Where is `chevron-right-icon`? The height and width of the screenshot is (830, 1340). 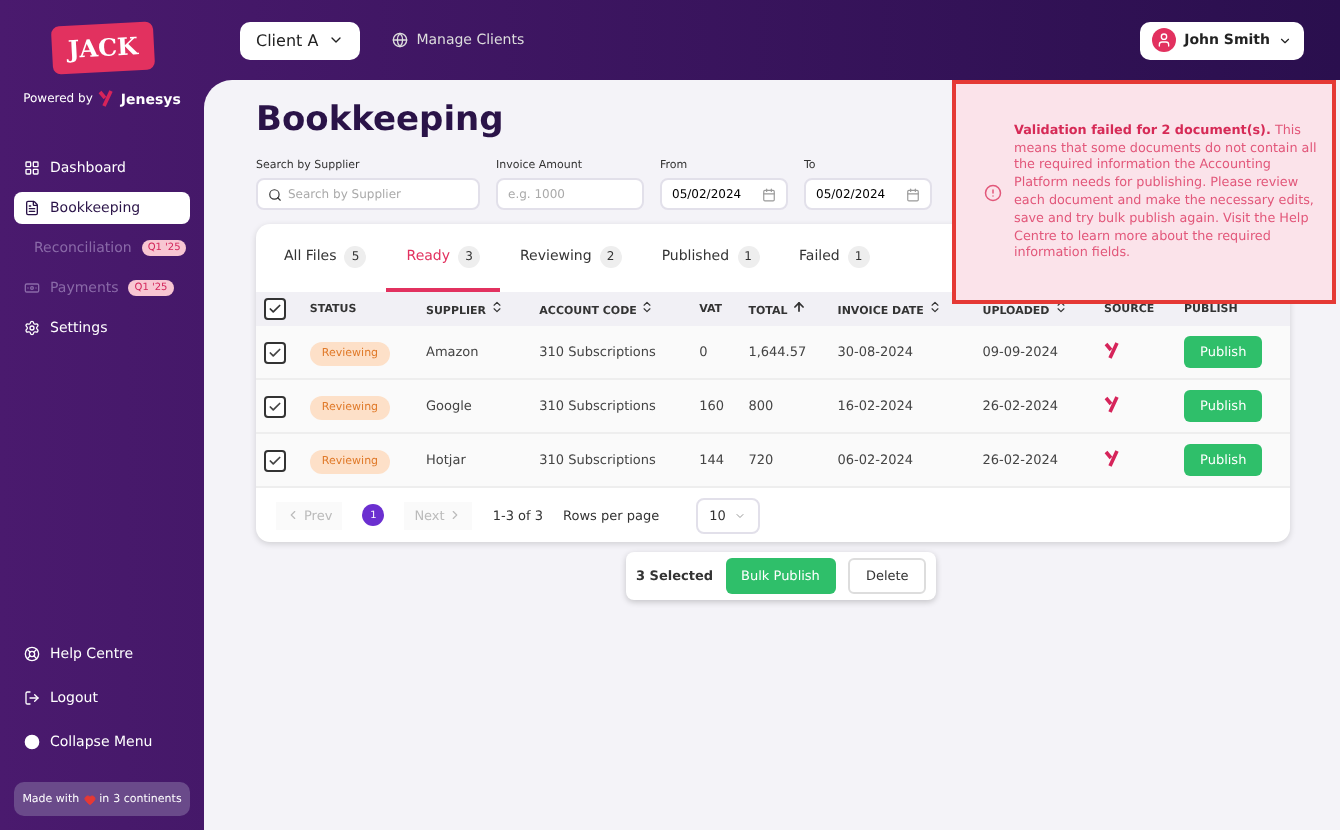
chevron-right-icon is located at coordinates (455, 515).